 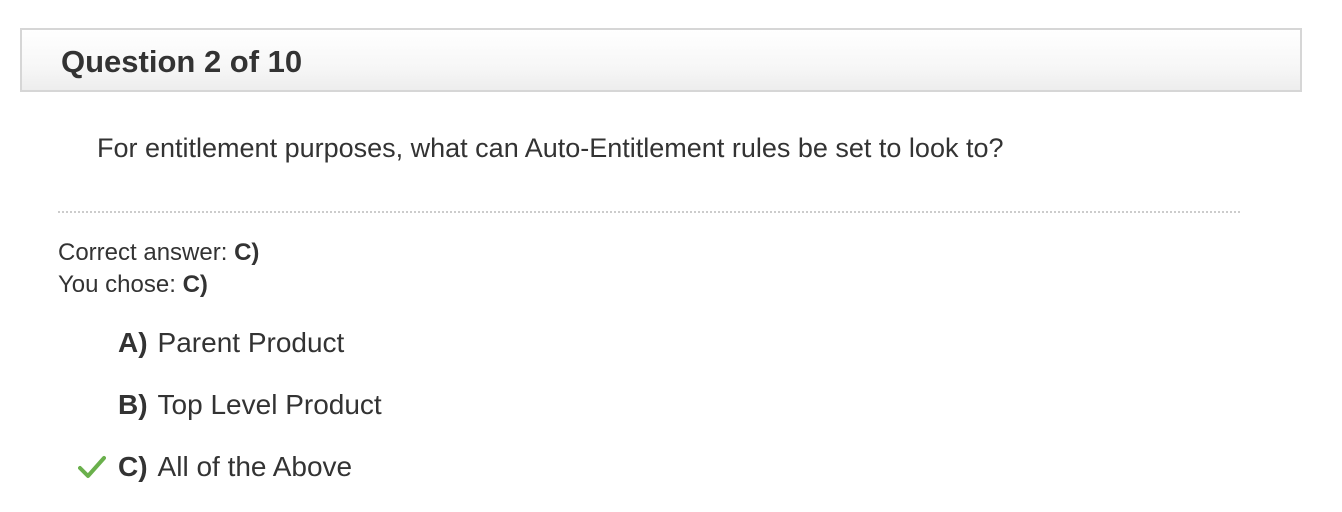 What do you see at coordinates (133, 342) in the screenshot?
I see `option-letter: A)` at bounding box center [133, 342].